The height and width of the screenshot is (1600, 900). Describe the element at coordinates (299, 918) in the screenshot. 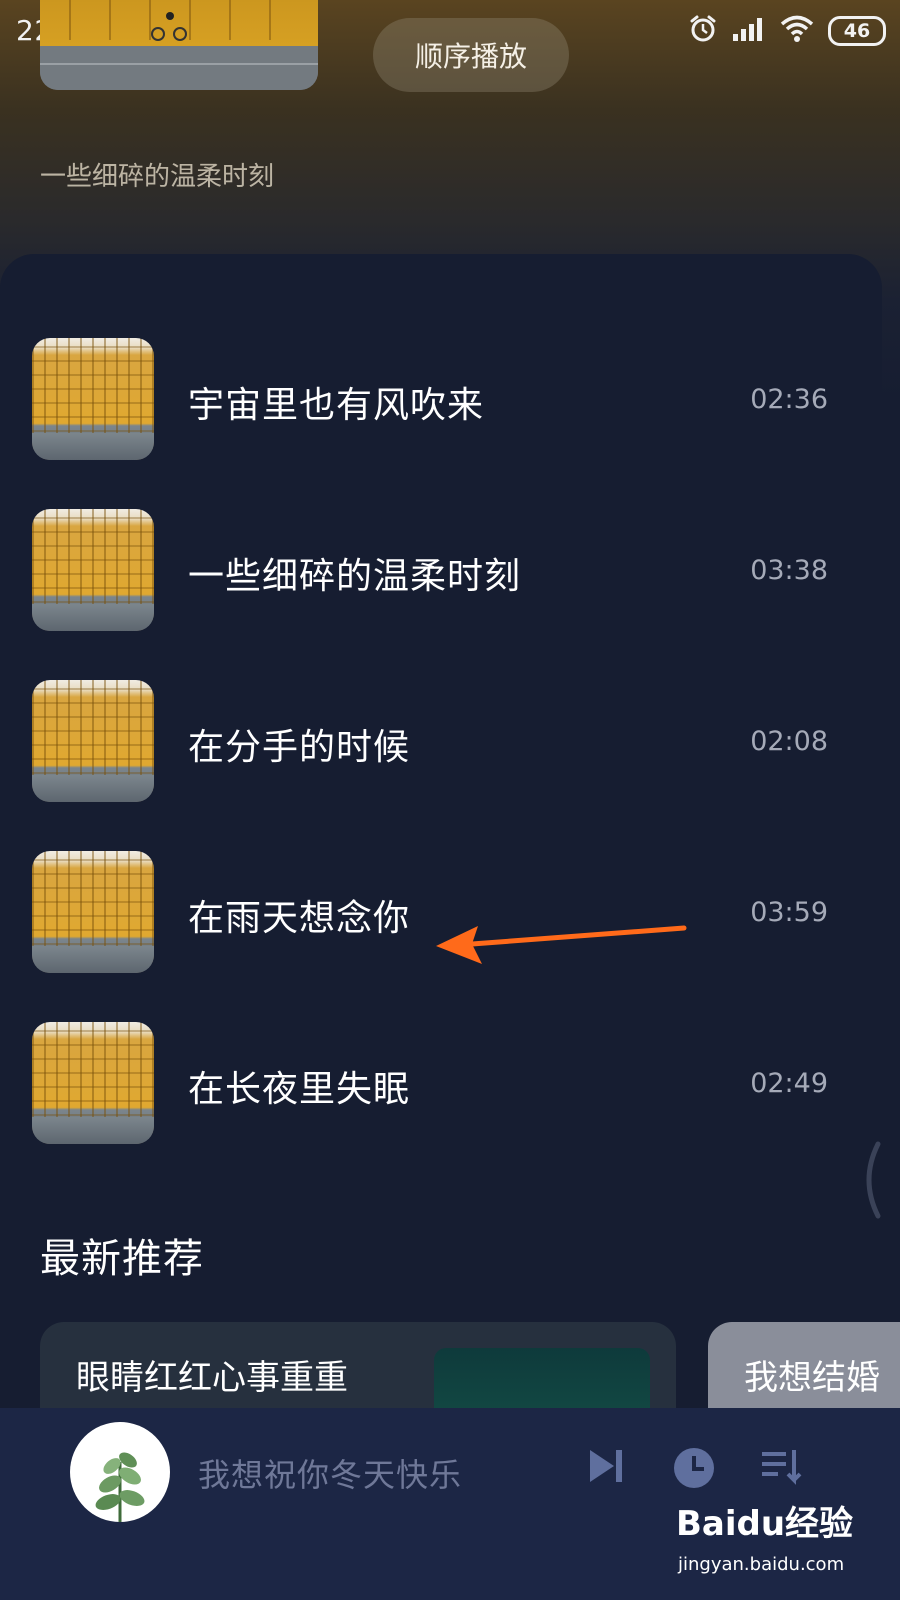

I see `song-title: 在雨天想念你` at that location.